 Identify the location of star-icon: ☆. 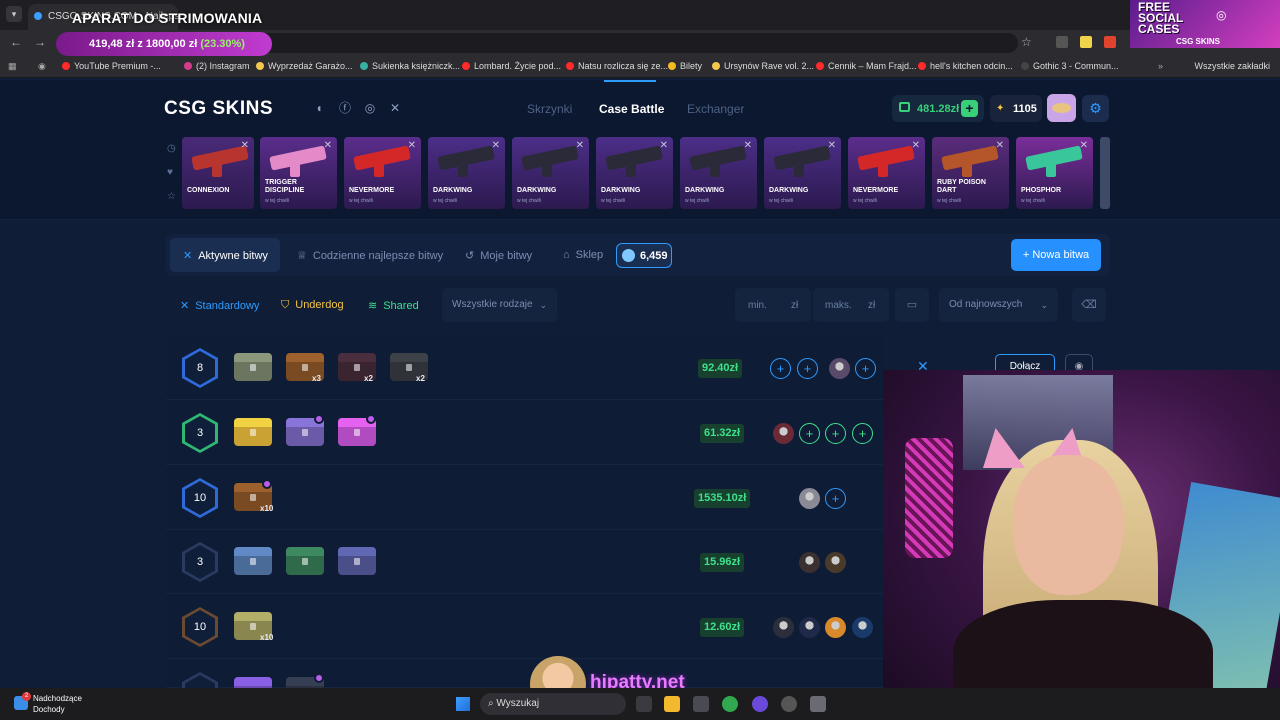
(171, 196).